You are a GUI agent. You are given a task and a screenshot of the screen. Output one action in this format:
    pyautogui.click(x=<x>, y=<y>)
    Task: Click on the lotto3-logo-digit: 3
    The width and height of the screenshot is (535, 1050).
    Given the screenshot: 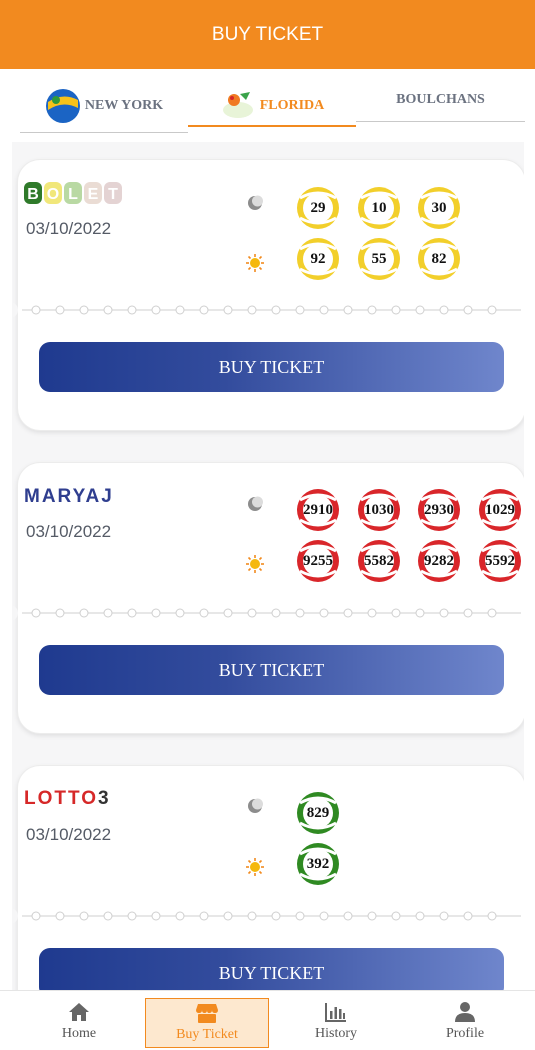 What is the action you would take?
    pyautogui.click(x=104, y=798)
    